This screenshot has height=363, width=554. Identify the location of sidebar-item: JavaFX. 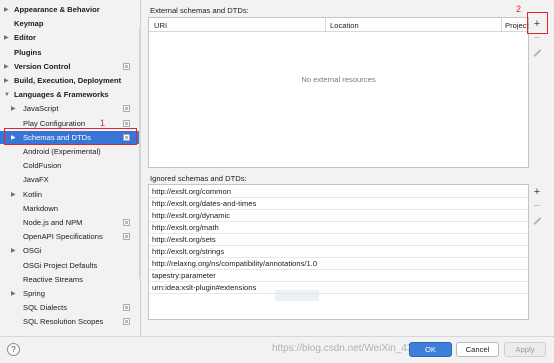
(70, 179).